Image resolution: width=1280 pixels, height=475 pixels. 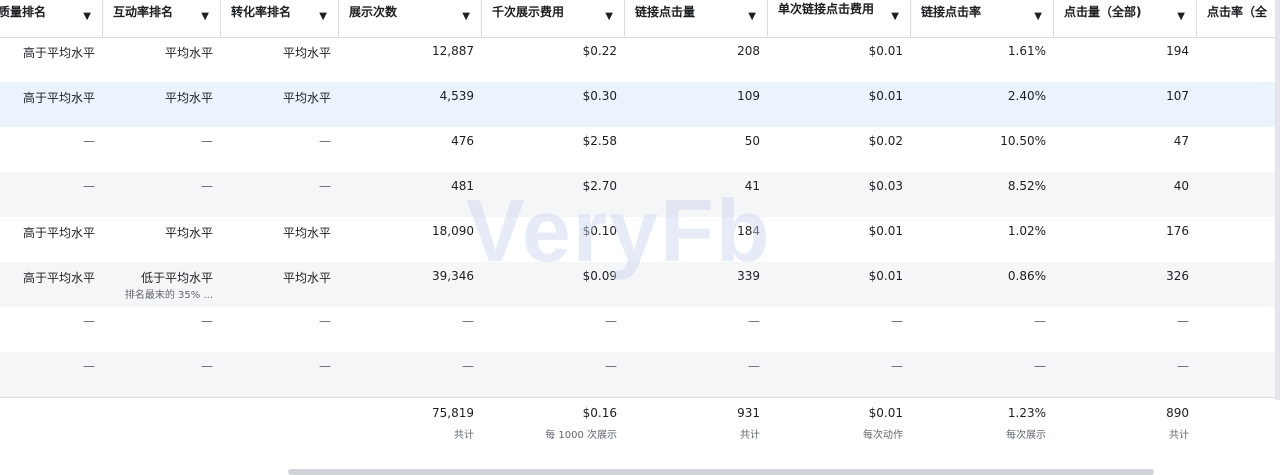 I want to click on col-header-cpc-link: 单次链接点击费用 ▼, so click(x=839, y=18).